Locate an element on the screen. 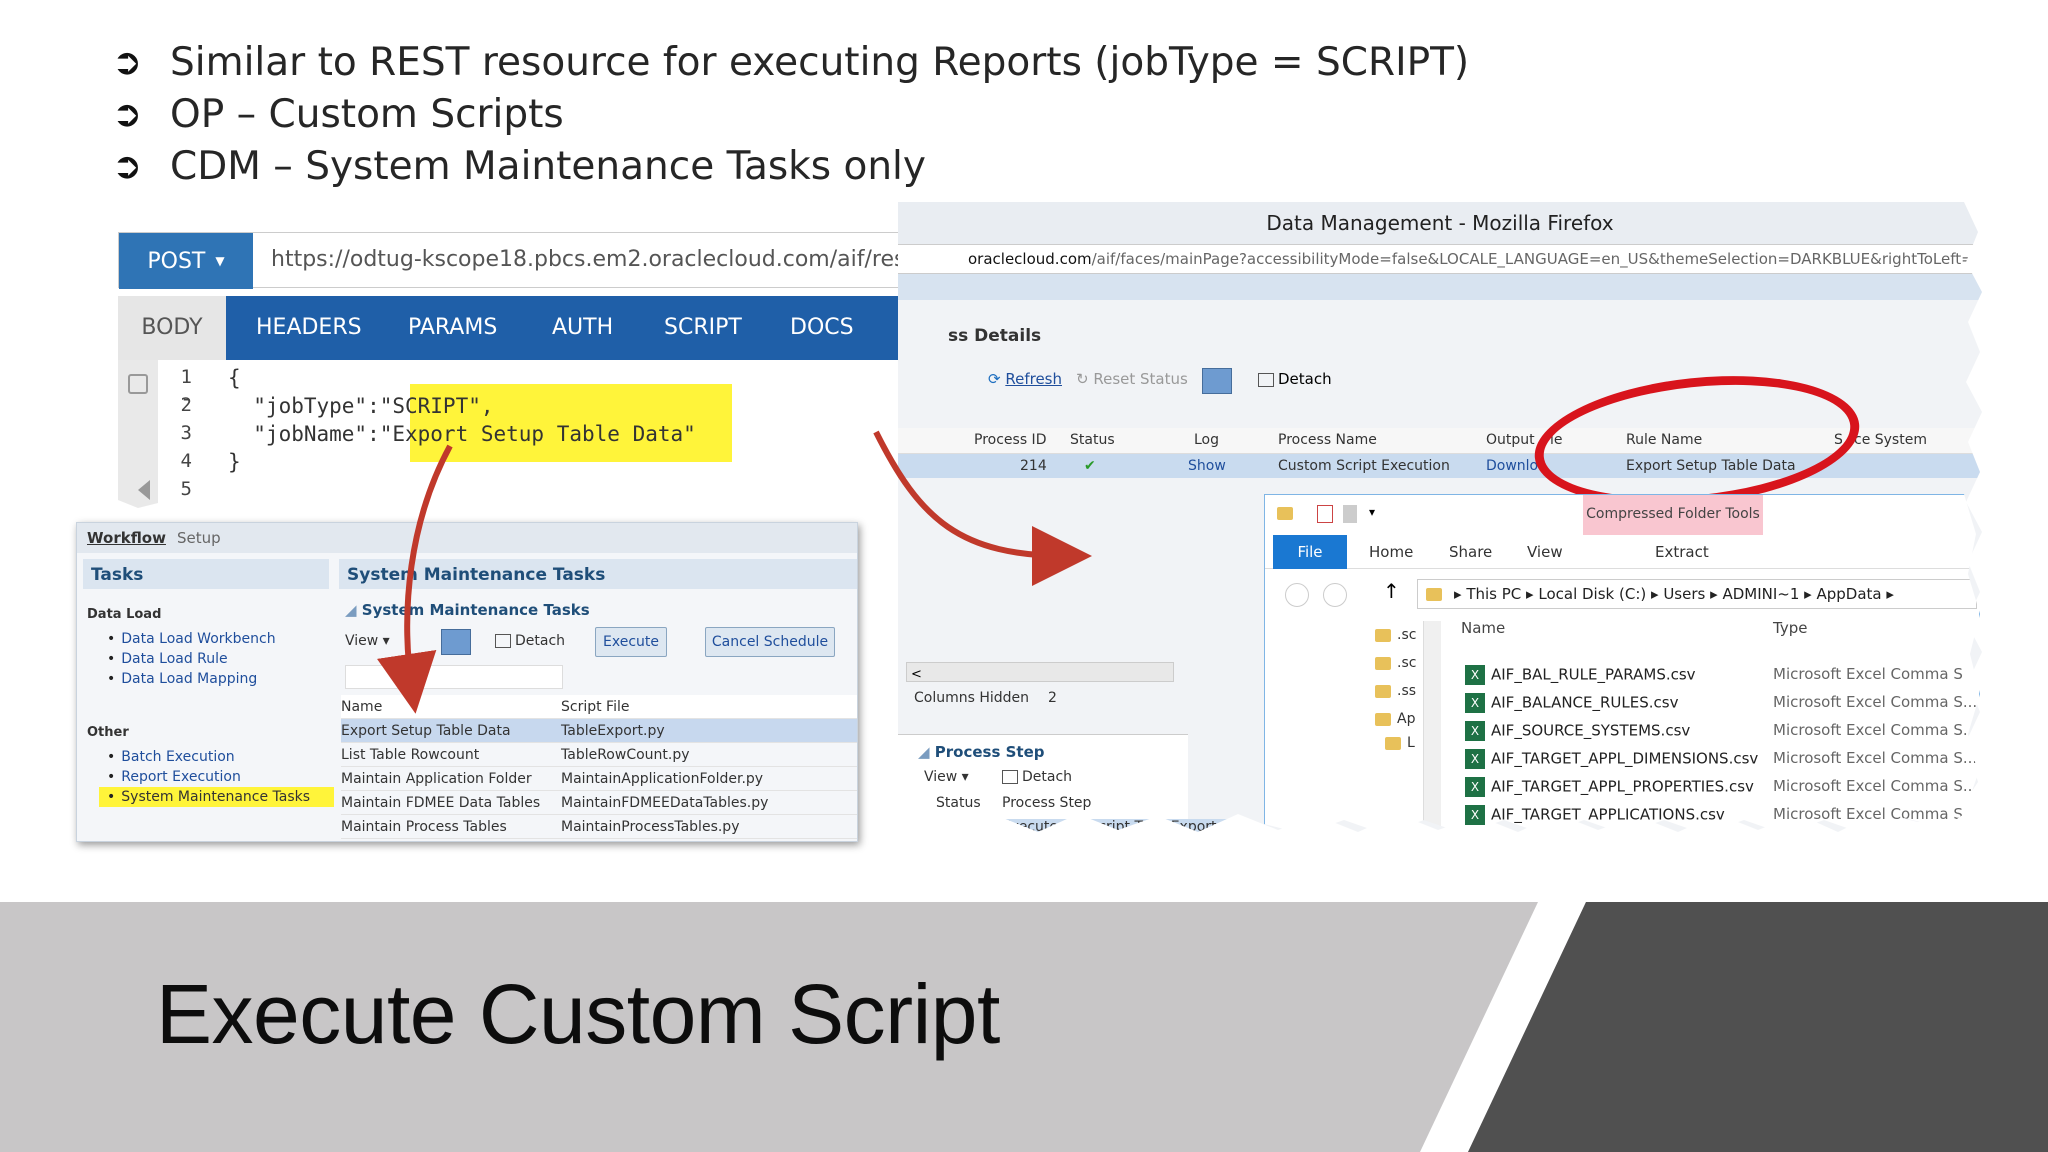 Image resolution: width=2048 pixels, height=1152 pixels. table-row: Export Setup Table Data TableExport.py is located at coordinates (599, 731).